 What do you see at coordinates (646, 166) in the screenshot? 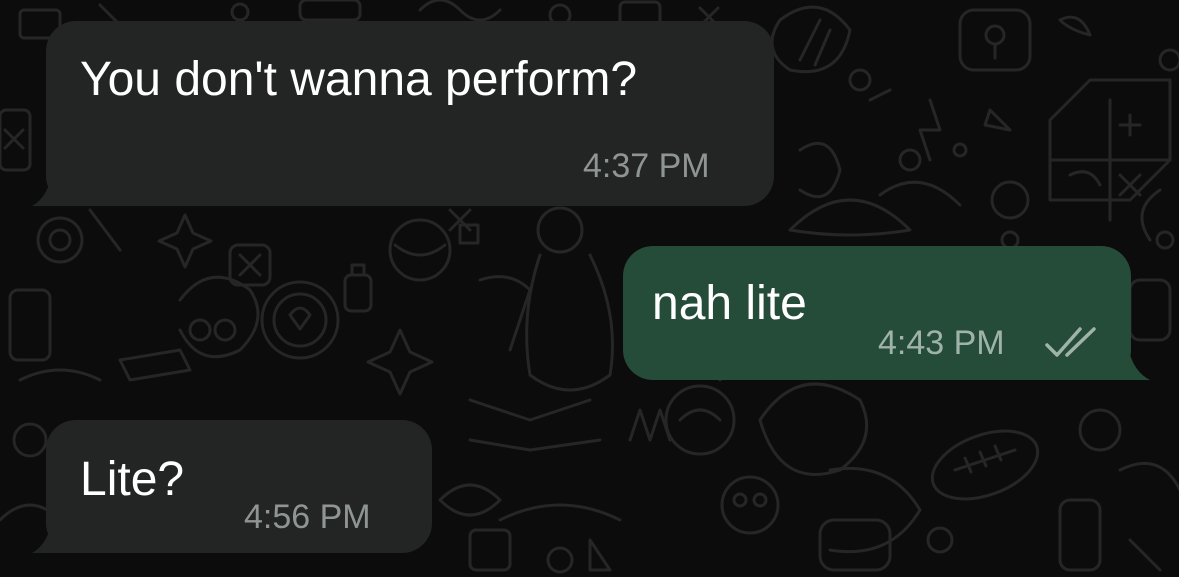
I see `message-timestamp: 4:37 PM` at bounding box center [646, 166].